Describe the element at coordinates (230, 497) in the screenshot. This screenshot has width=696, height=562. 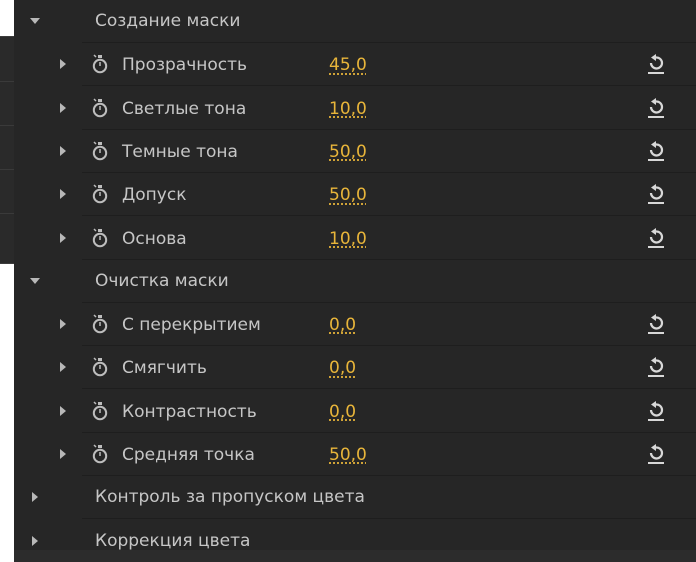
I see `section-label: Контроль за пропуском цвета` at that location.